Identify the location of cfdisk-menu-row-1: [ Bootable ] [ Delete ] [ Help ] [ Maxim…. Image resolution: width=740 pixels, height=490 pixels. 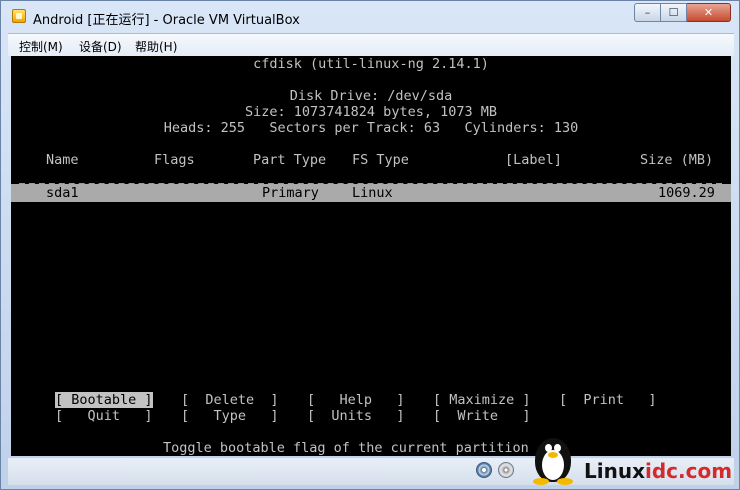
(371, 400).